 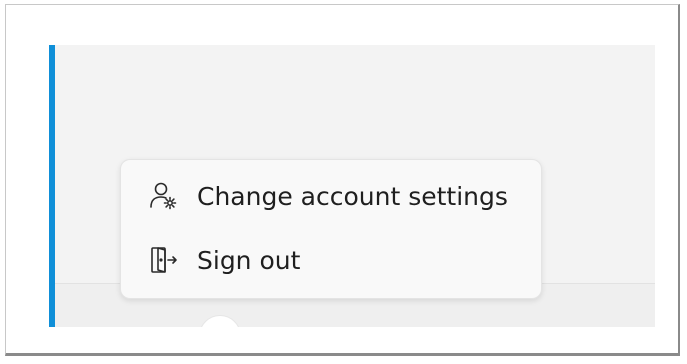 I want to click on sign-out-icon, so click(x=163, y=260).